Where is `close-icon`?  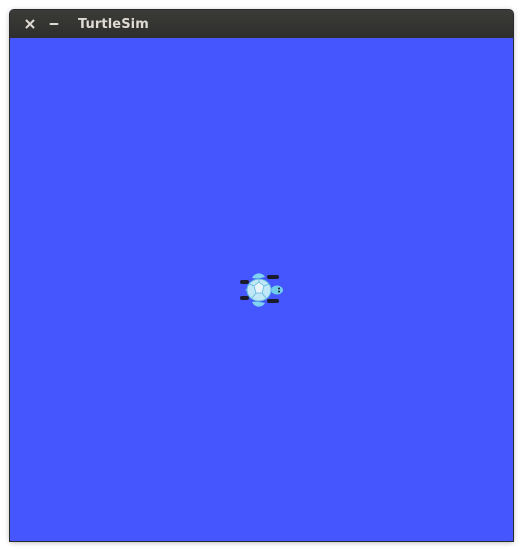 close-icon is located at coordinates (30, 24).